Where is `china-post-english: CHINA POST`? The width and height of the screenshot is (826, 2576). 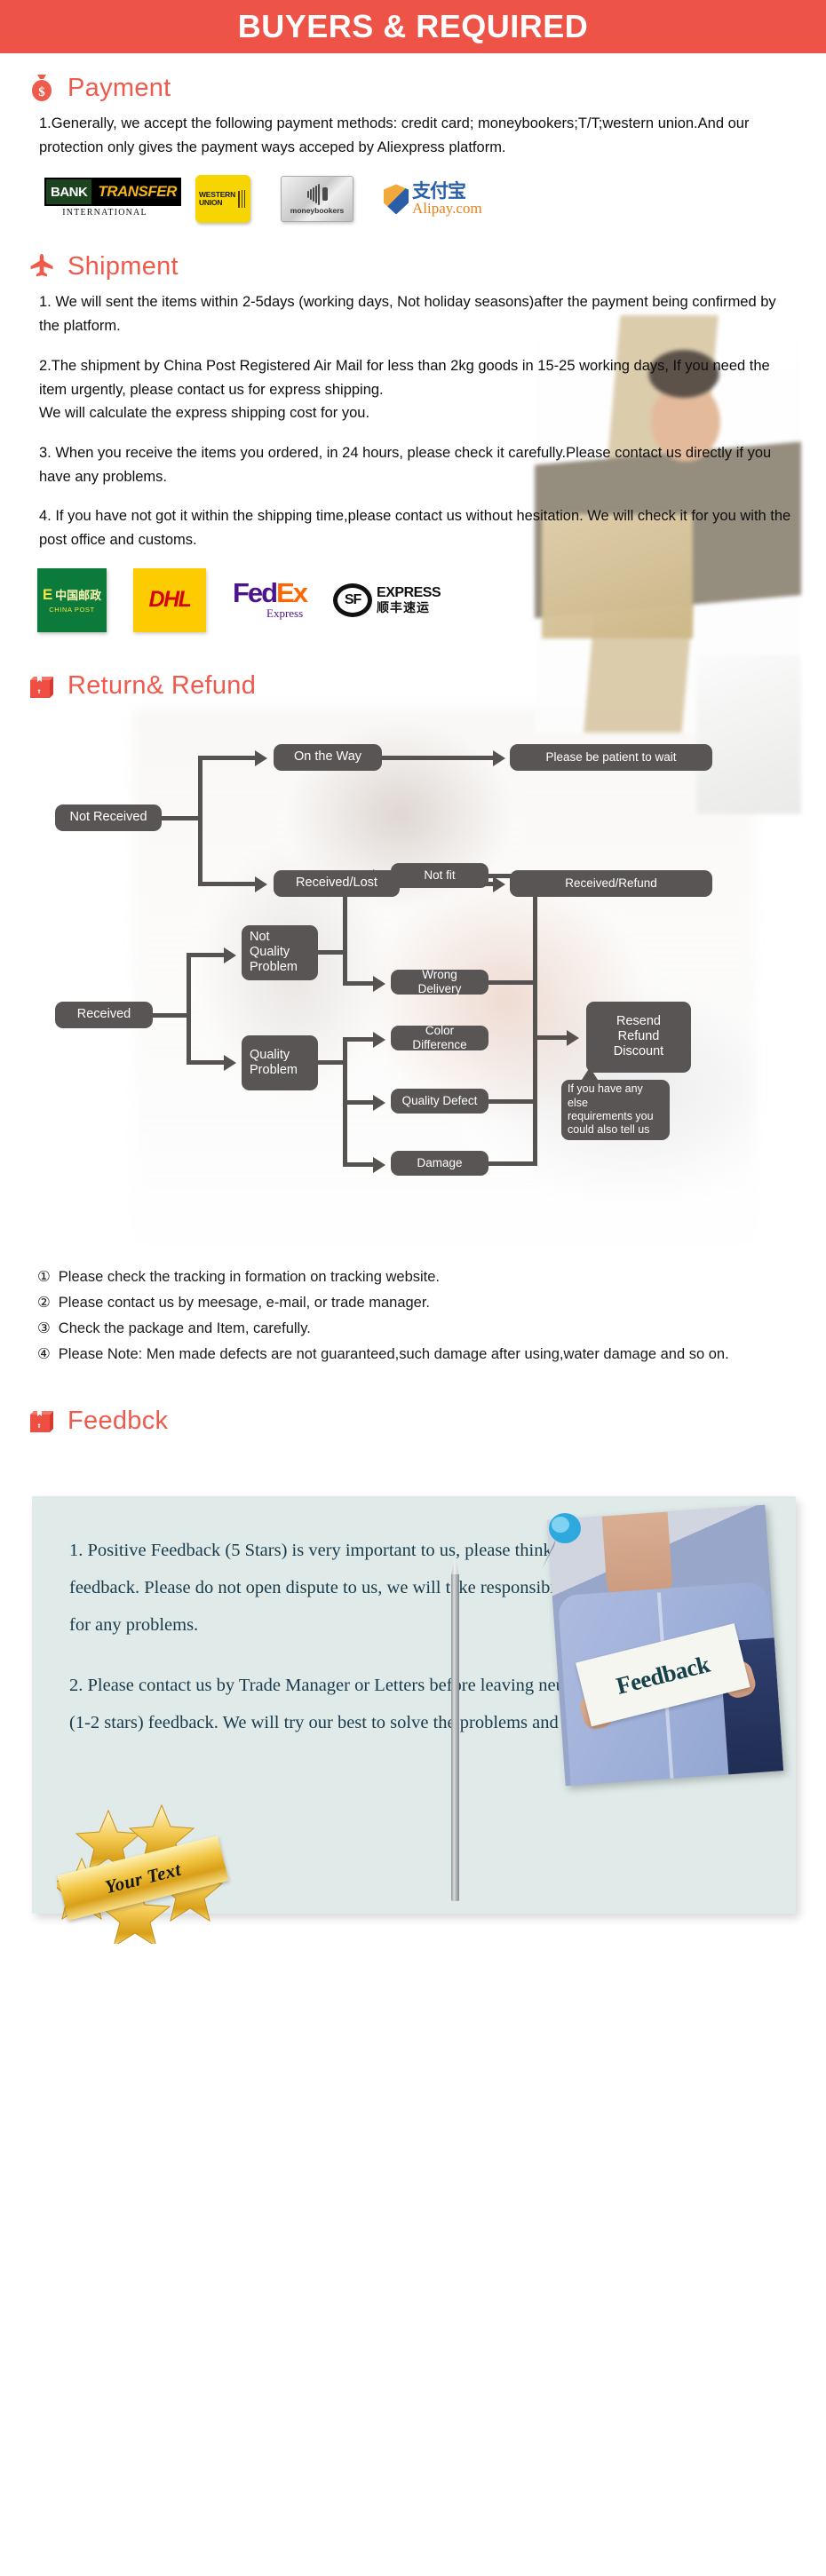 china-post-english: CHINA POST is located at coordinates (72, 610).